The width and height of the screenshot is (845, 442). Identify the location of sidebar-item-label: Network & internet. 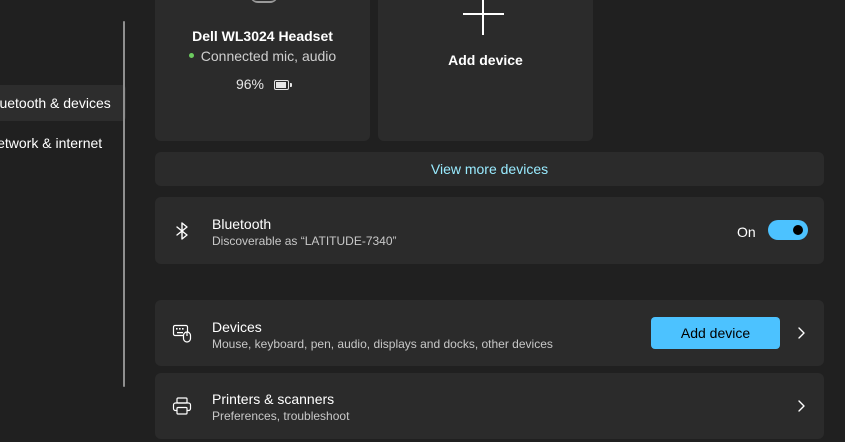
(51, 143).